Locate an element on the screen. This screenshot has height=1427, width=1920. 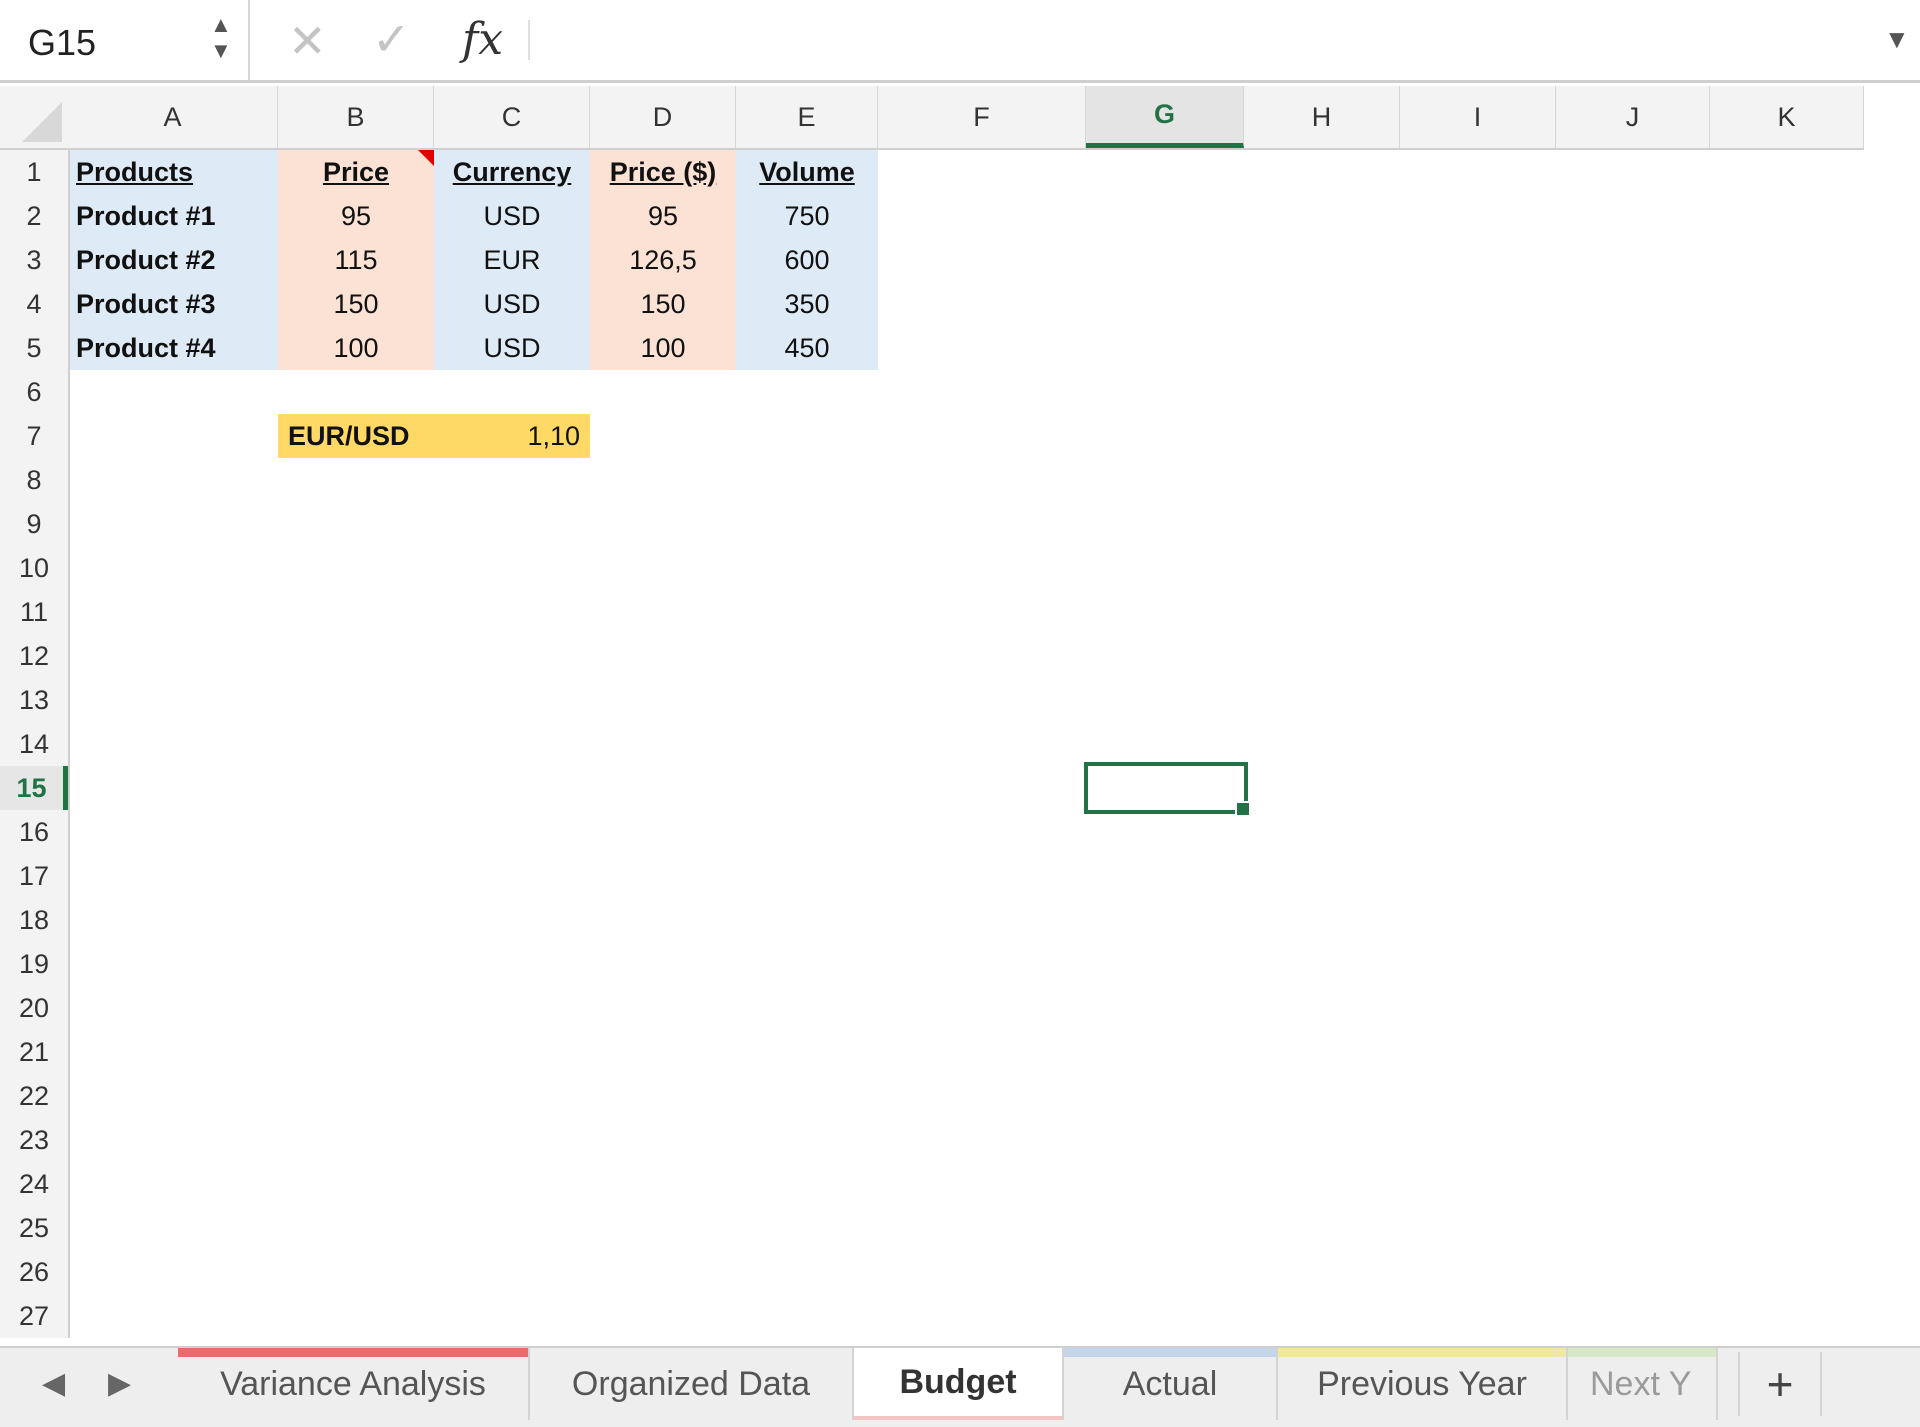
cell-a2: Product #1 is located at coordinates (174, 216).